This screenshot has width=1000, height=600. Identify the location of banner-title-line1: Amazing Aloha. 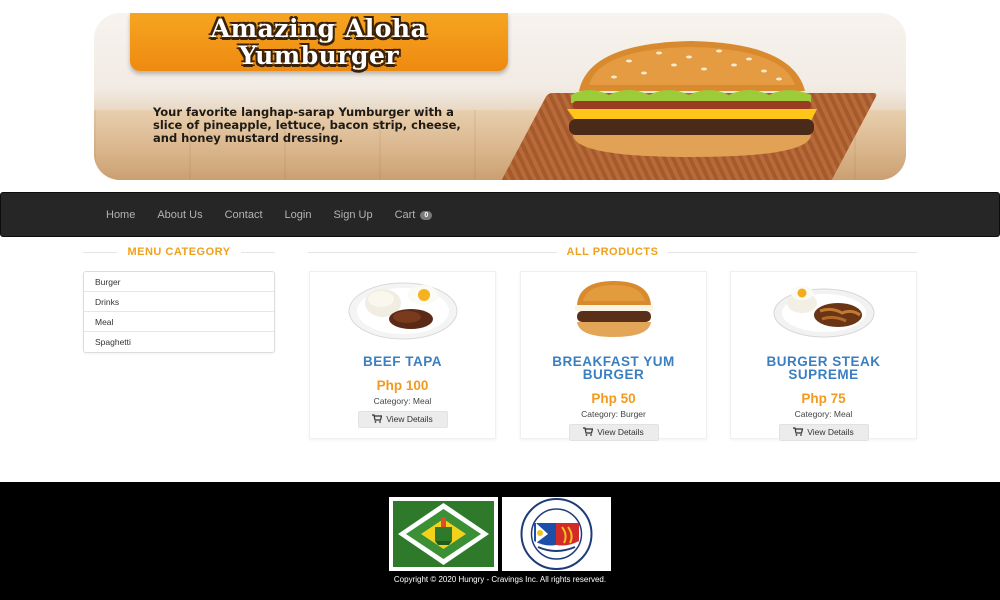
(319, 28).